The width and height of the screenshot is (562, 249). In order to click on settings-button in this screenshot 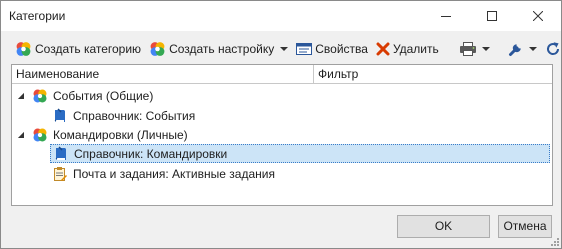, I will do `click(523, 49)`.